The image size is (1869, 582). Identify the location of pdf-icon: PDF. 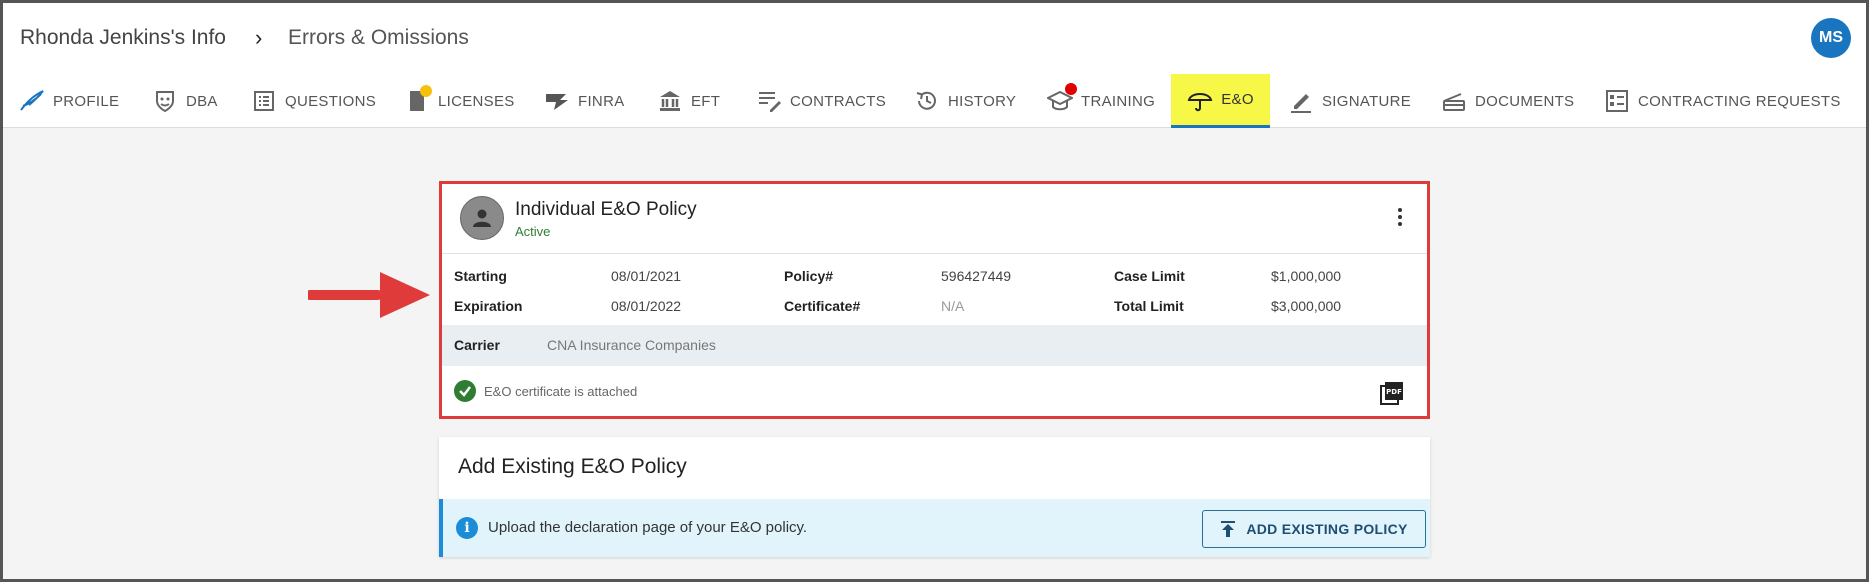
(1392, 393).